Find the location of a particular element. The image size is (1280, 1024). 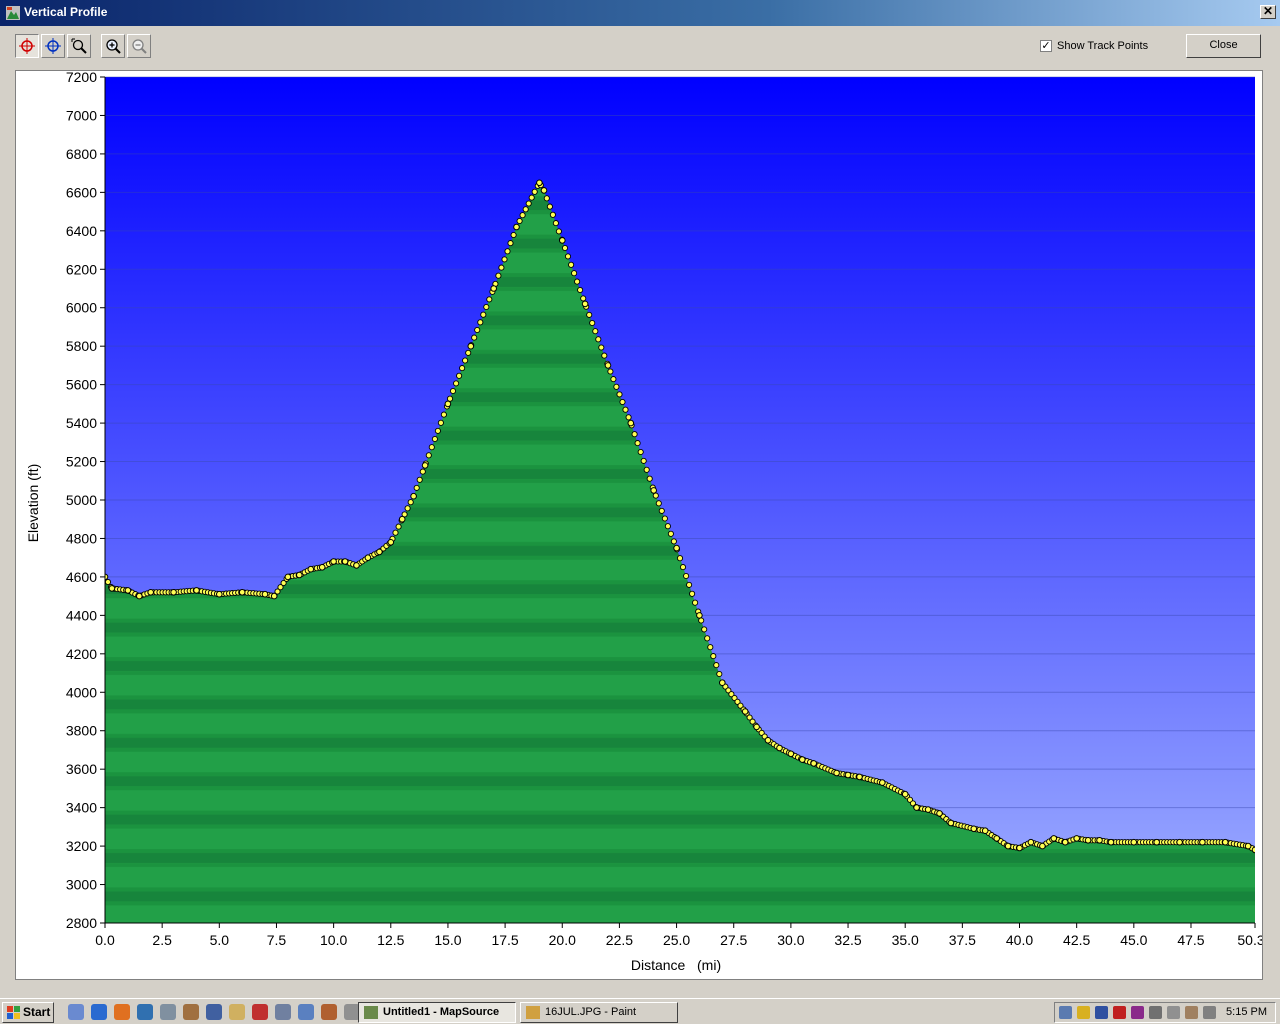

folder-icon is located at coordinates (237, 1012).